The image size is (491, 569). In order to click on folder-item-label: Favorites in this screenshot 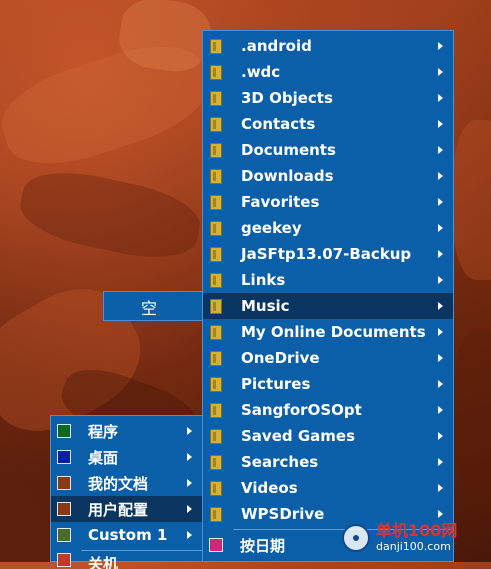, I will do `click(280, 202)`.